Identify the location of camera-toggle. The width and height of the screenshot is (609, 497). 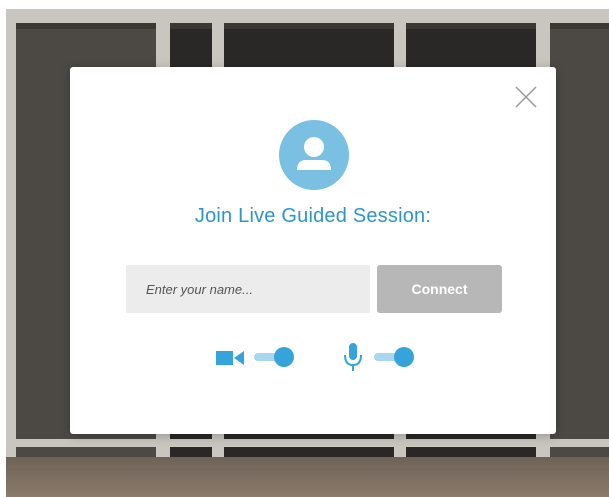
(274, 357).